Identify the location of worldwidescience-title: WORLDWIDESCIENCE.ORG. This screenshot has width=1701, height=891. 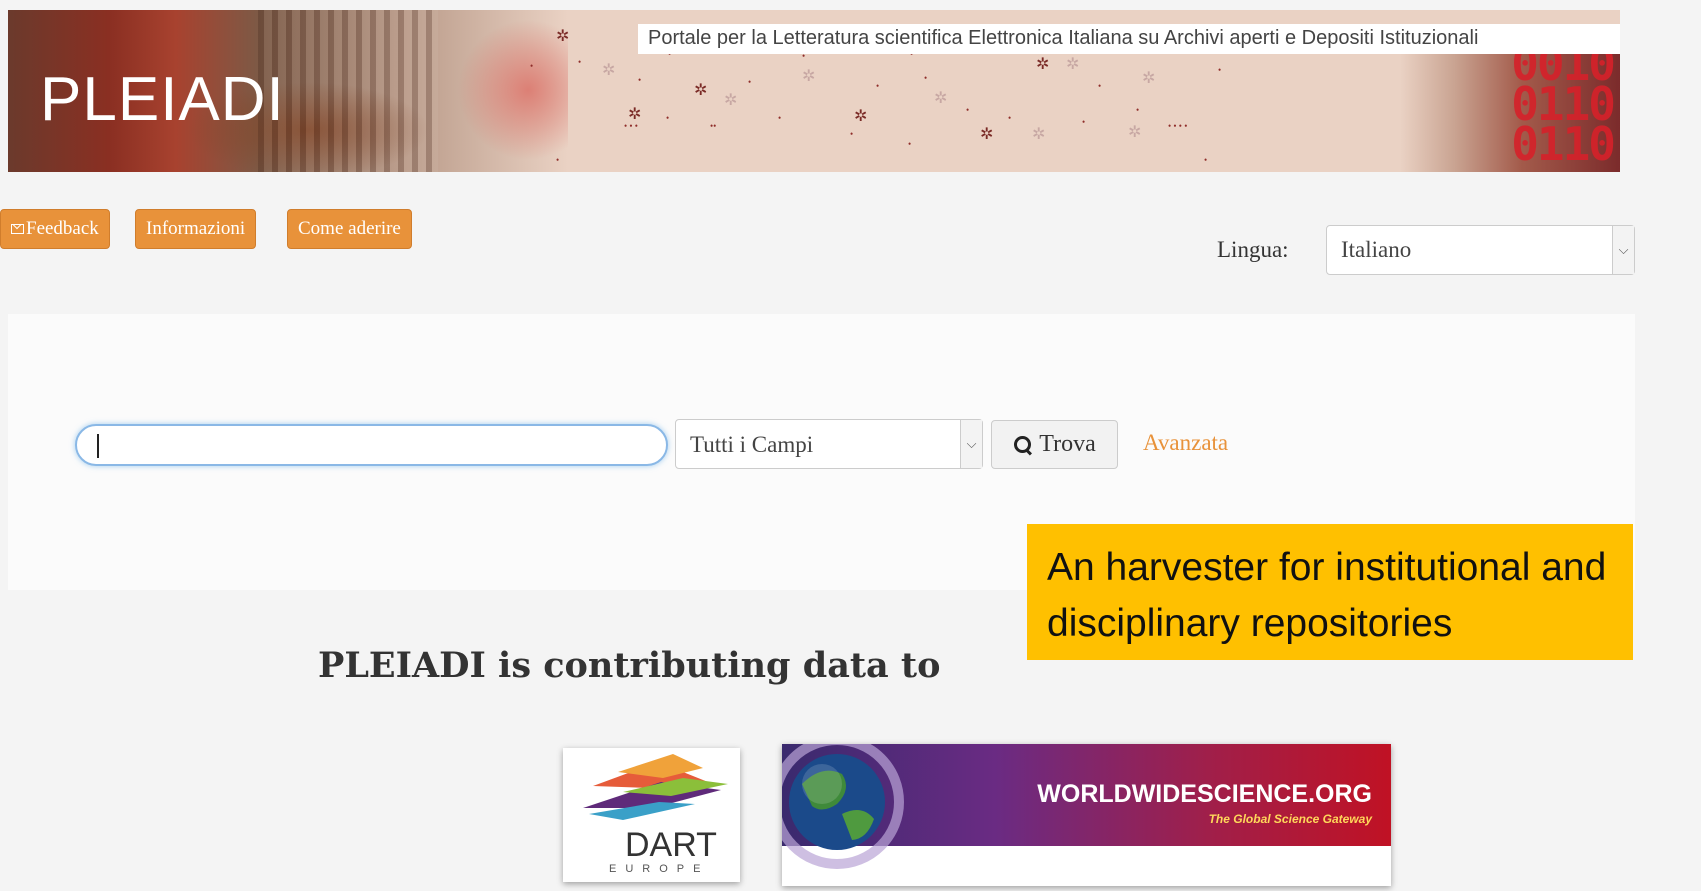
(1204, 794).